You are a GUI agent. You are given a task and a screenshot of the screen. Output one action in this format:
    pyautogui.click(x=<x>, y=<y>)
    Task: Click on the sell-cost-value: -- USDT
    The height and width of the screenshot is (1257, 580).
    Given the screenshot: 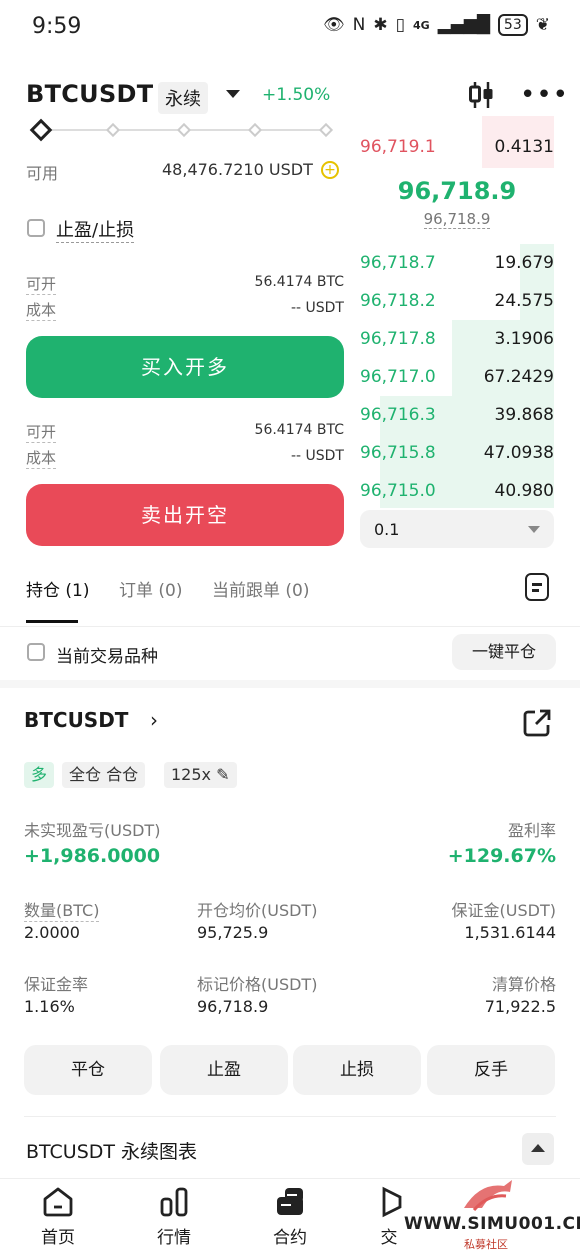 What is the action you would take?
    pyautogui.click(x=317, y=456)
    